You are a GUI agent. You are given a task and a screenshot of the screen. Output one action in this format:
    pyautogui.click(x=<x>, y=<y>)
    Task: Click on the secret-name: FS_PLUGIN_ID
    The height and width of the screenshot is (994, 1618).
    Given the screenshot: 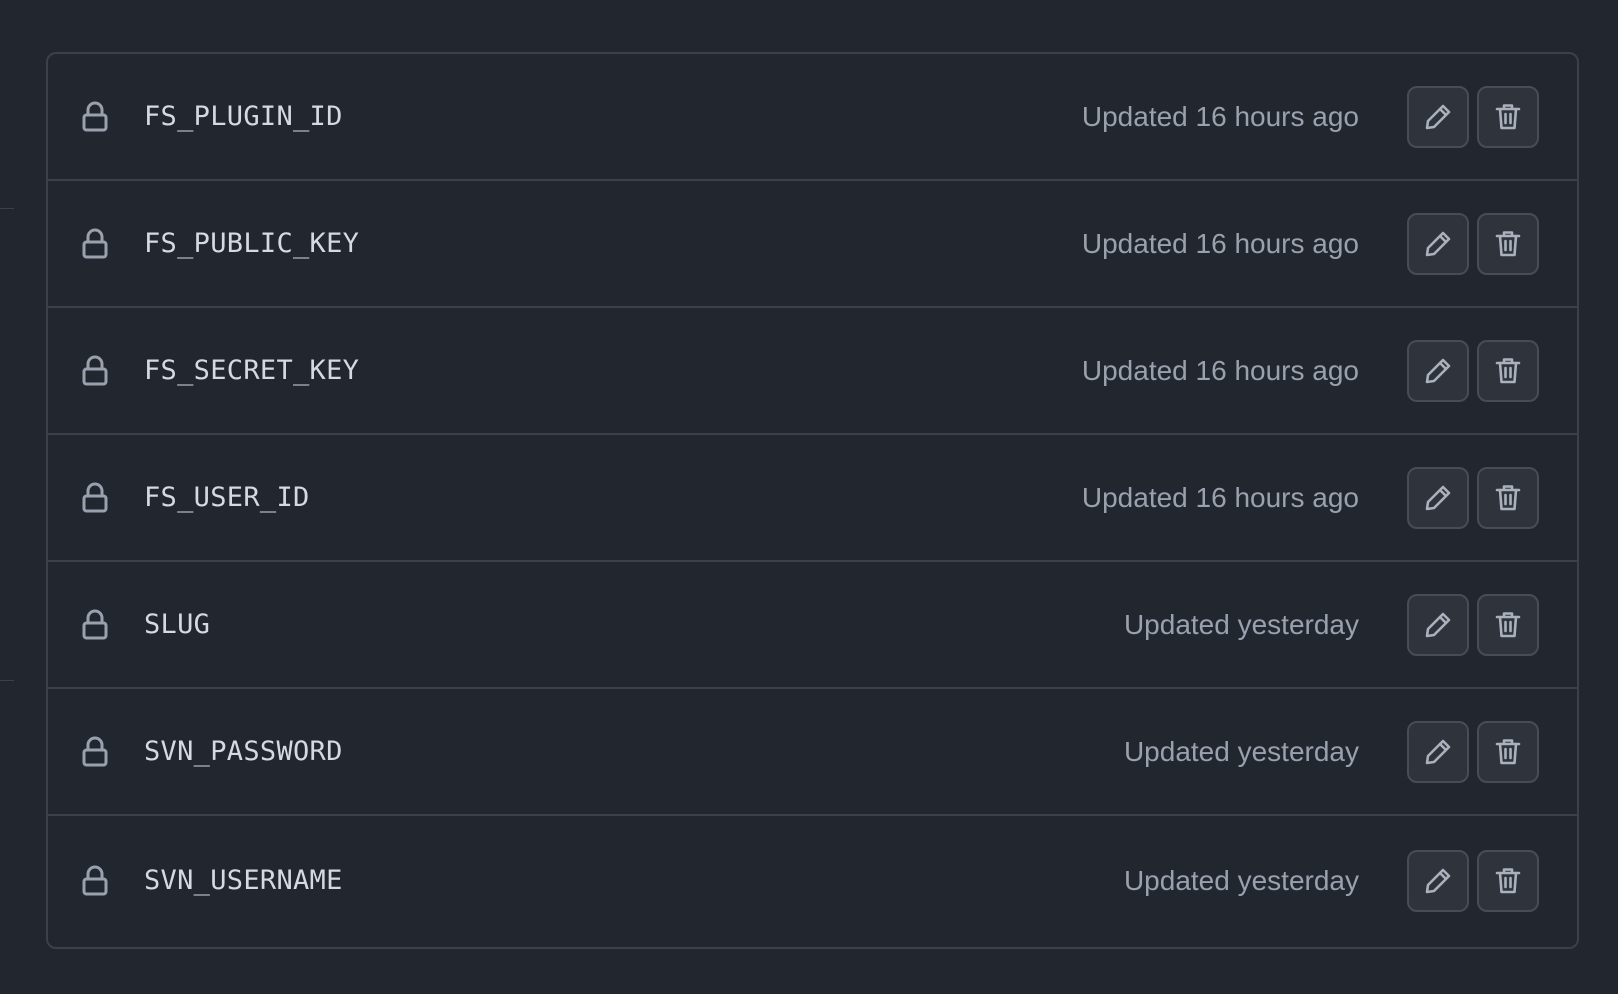 What is the action you would take?
    pyautogui.click(x=243, y=116)
    